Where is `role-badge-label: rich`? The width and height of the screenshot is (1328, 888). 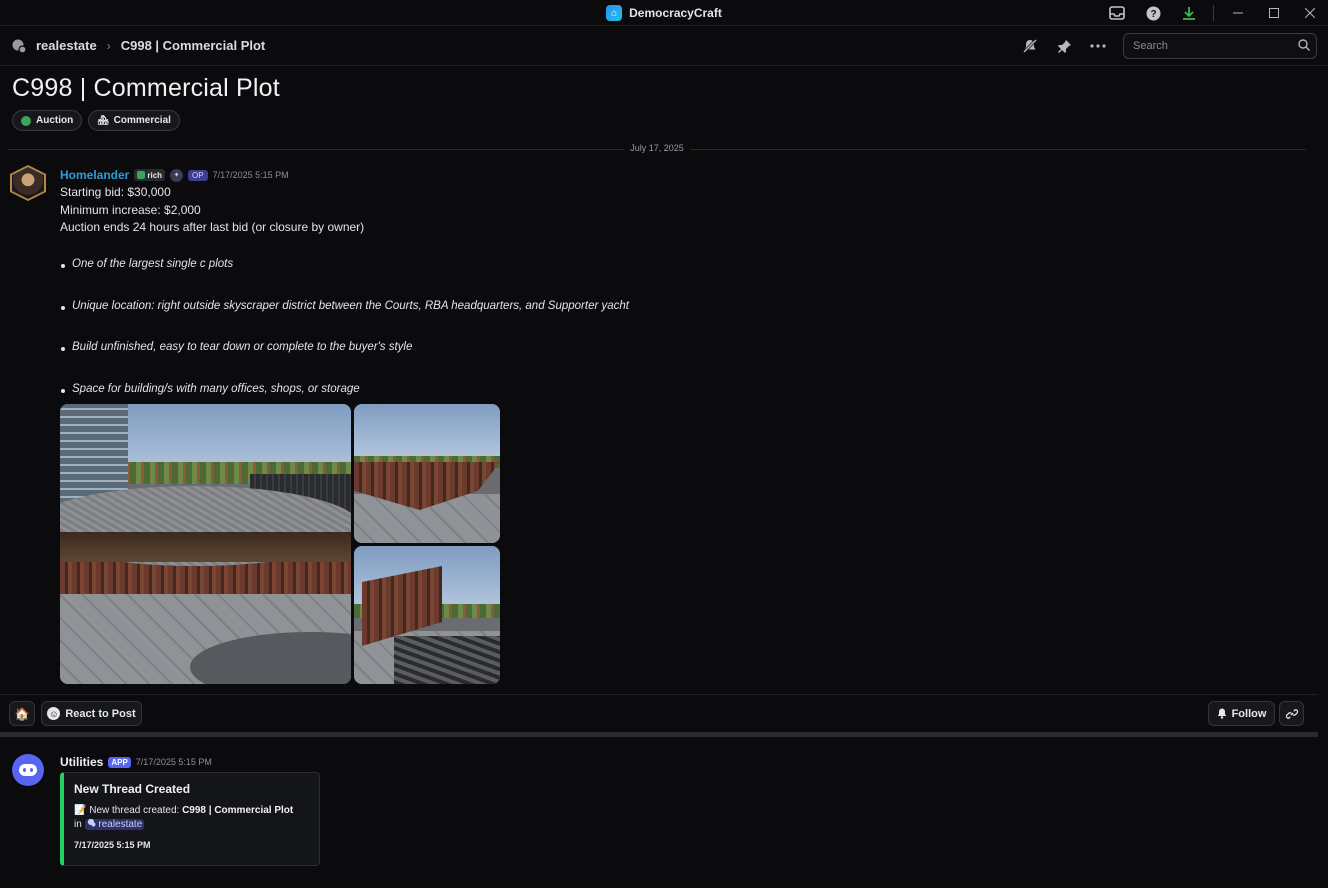
role-badge-label: rich is located at coordinates (155, 175).